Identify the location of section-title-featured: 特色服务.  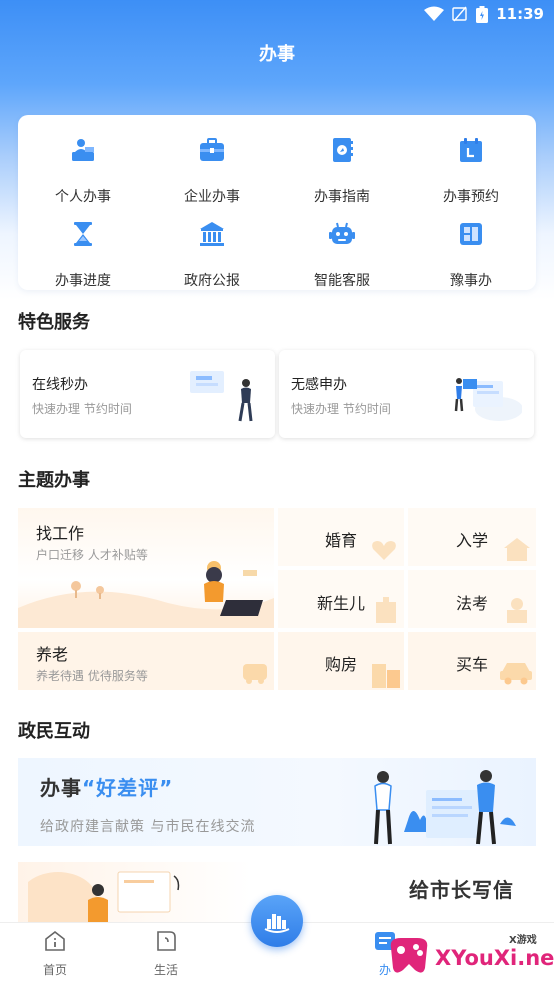
(54, 322).